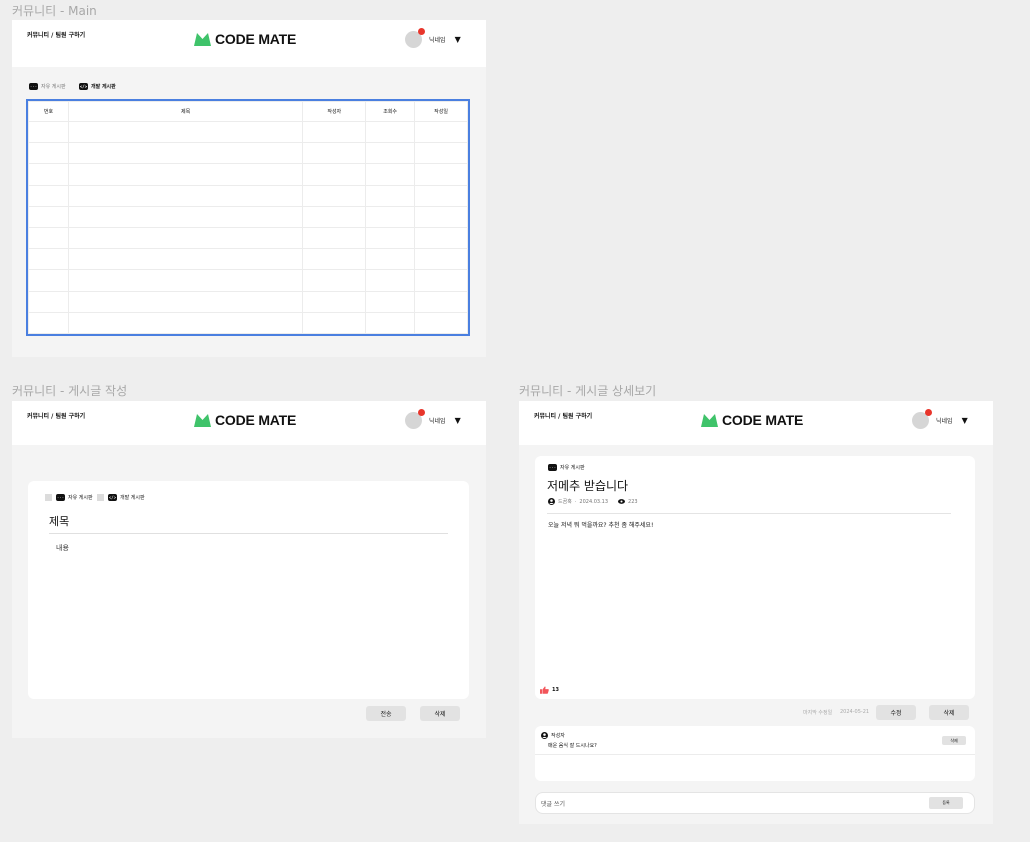  I want to click on post-views: 223, so click(633, 501).